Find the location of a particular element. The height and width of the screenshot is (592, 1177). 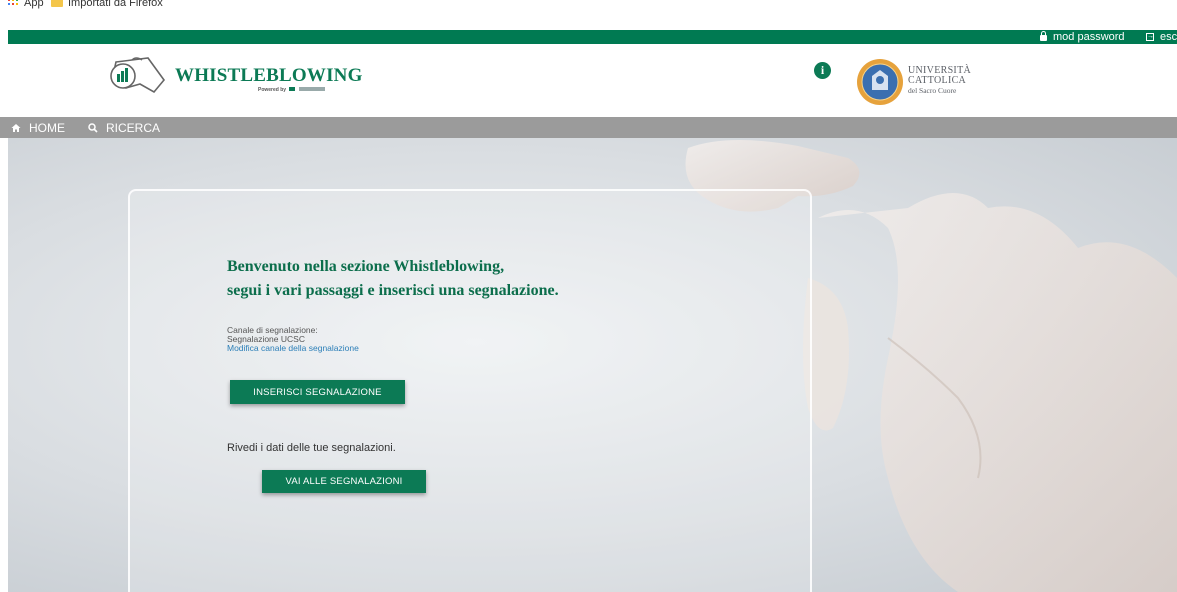

university-name: UNIVERSITÀ CATTOLICA del Sacro Cuore is located at coordinates (939, 80).